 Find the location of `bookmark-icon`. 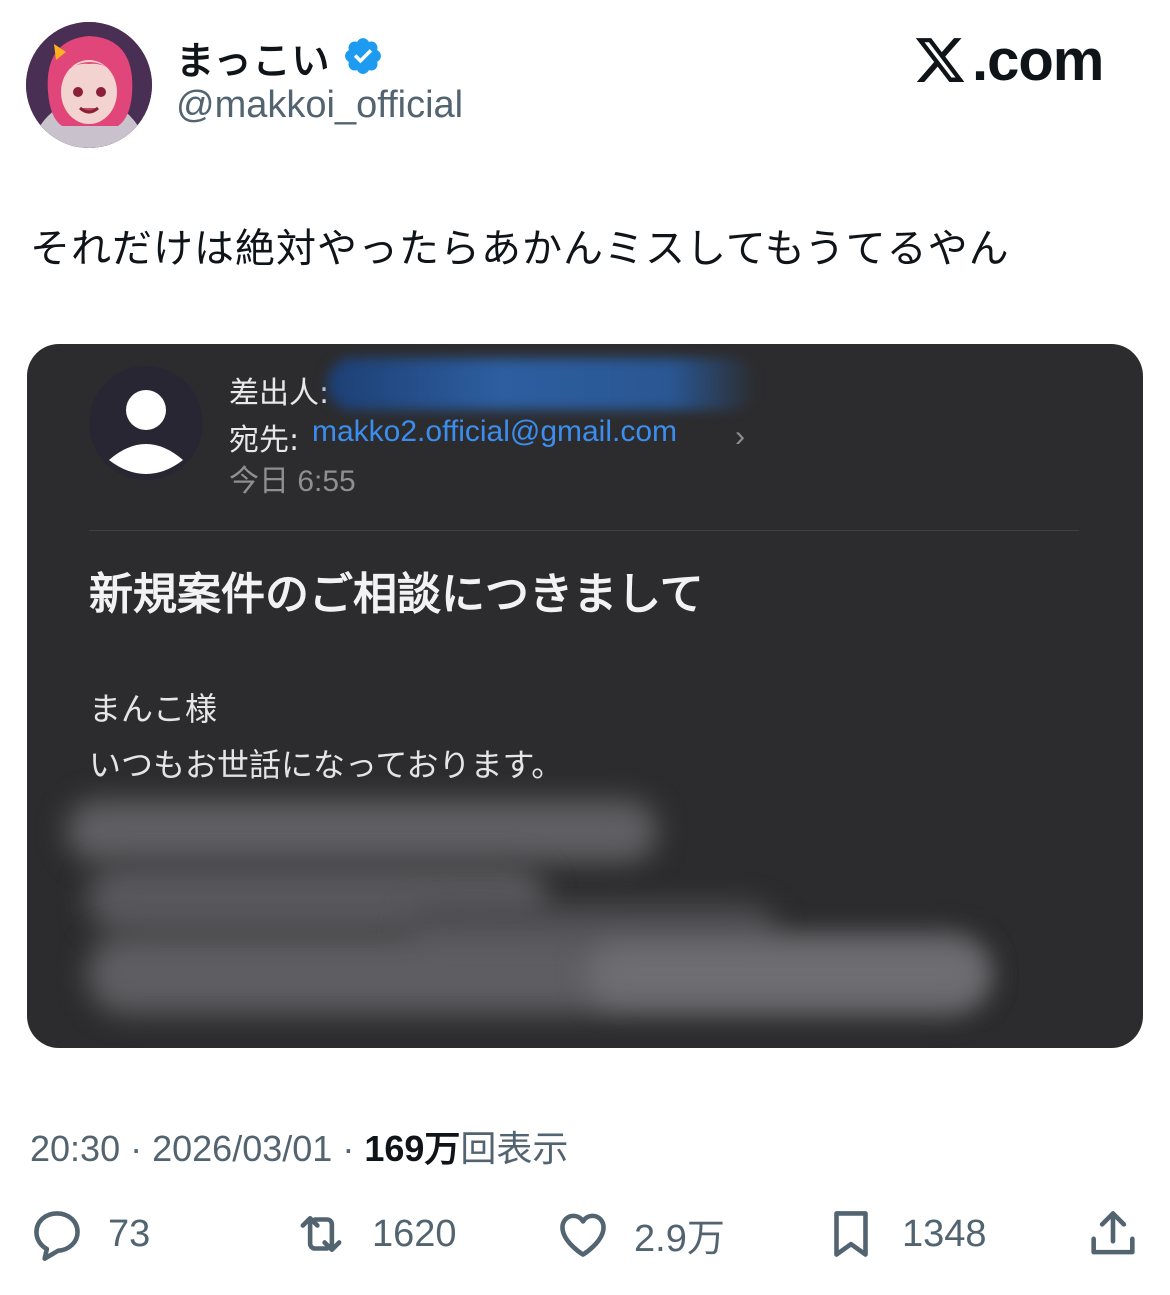

bookmark-icon is located at coordinates (851, 1234).